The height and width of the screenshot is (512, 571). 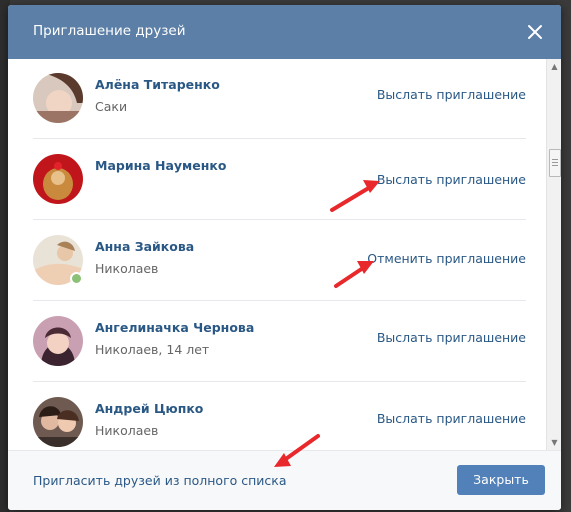 What do you see at coordinates (501, 480) in the screenshot?
I see `close-button: Закрыть` at bounding box center [501, 480].